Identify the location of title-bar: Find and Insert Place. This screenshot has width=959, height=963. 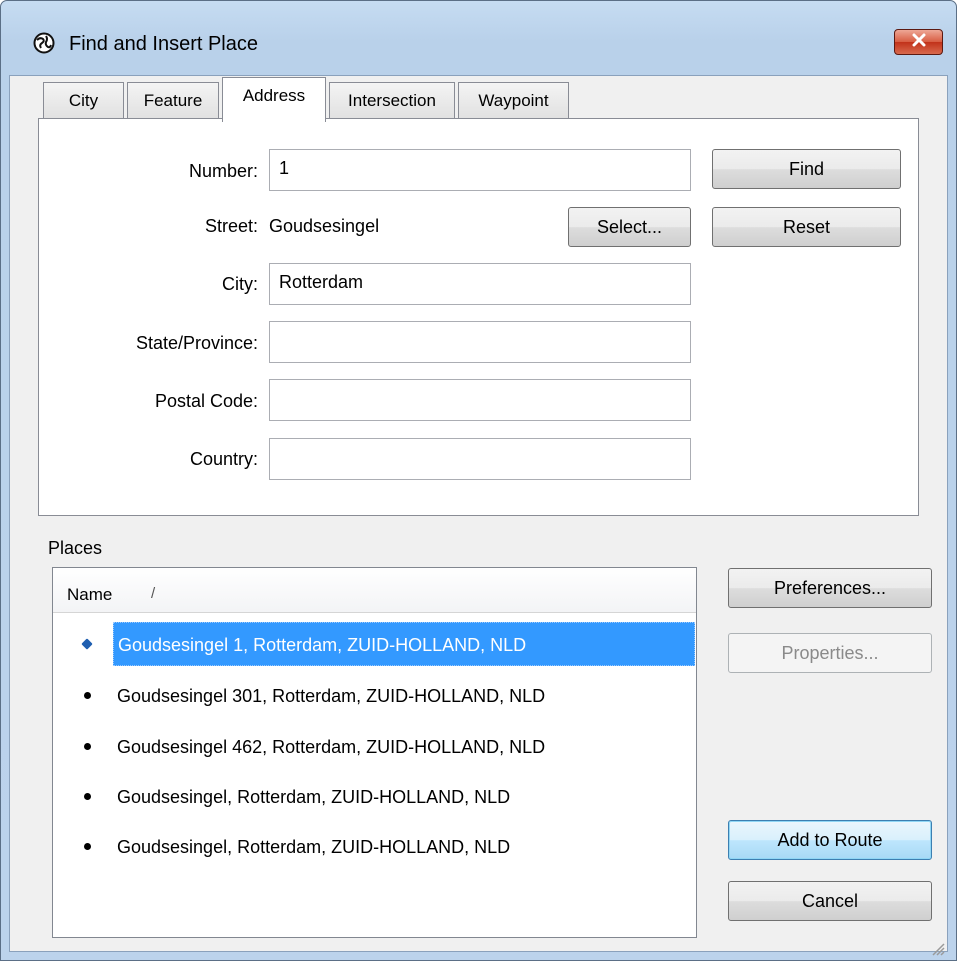
(478, 40).